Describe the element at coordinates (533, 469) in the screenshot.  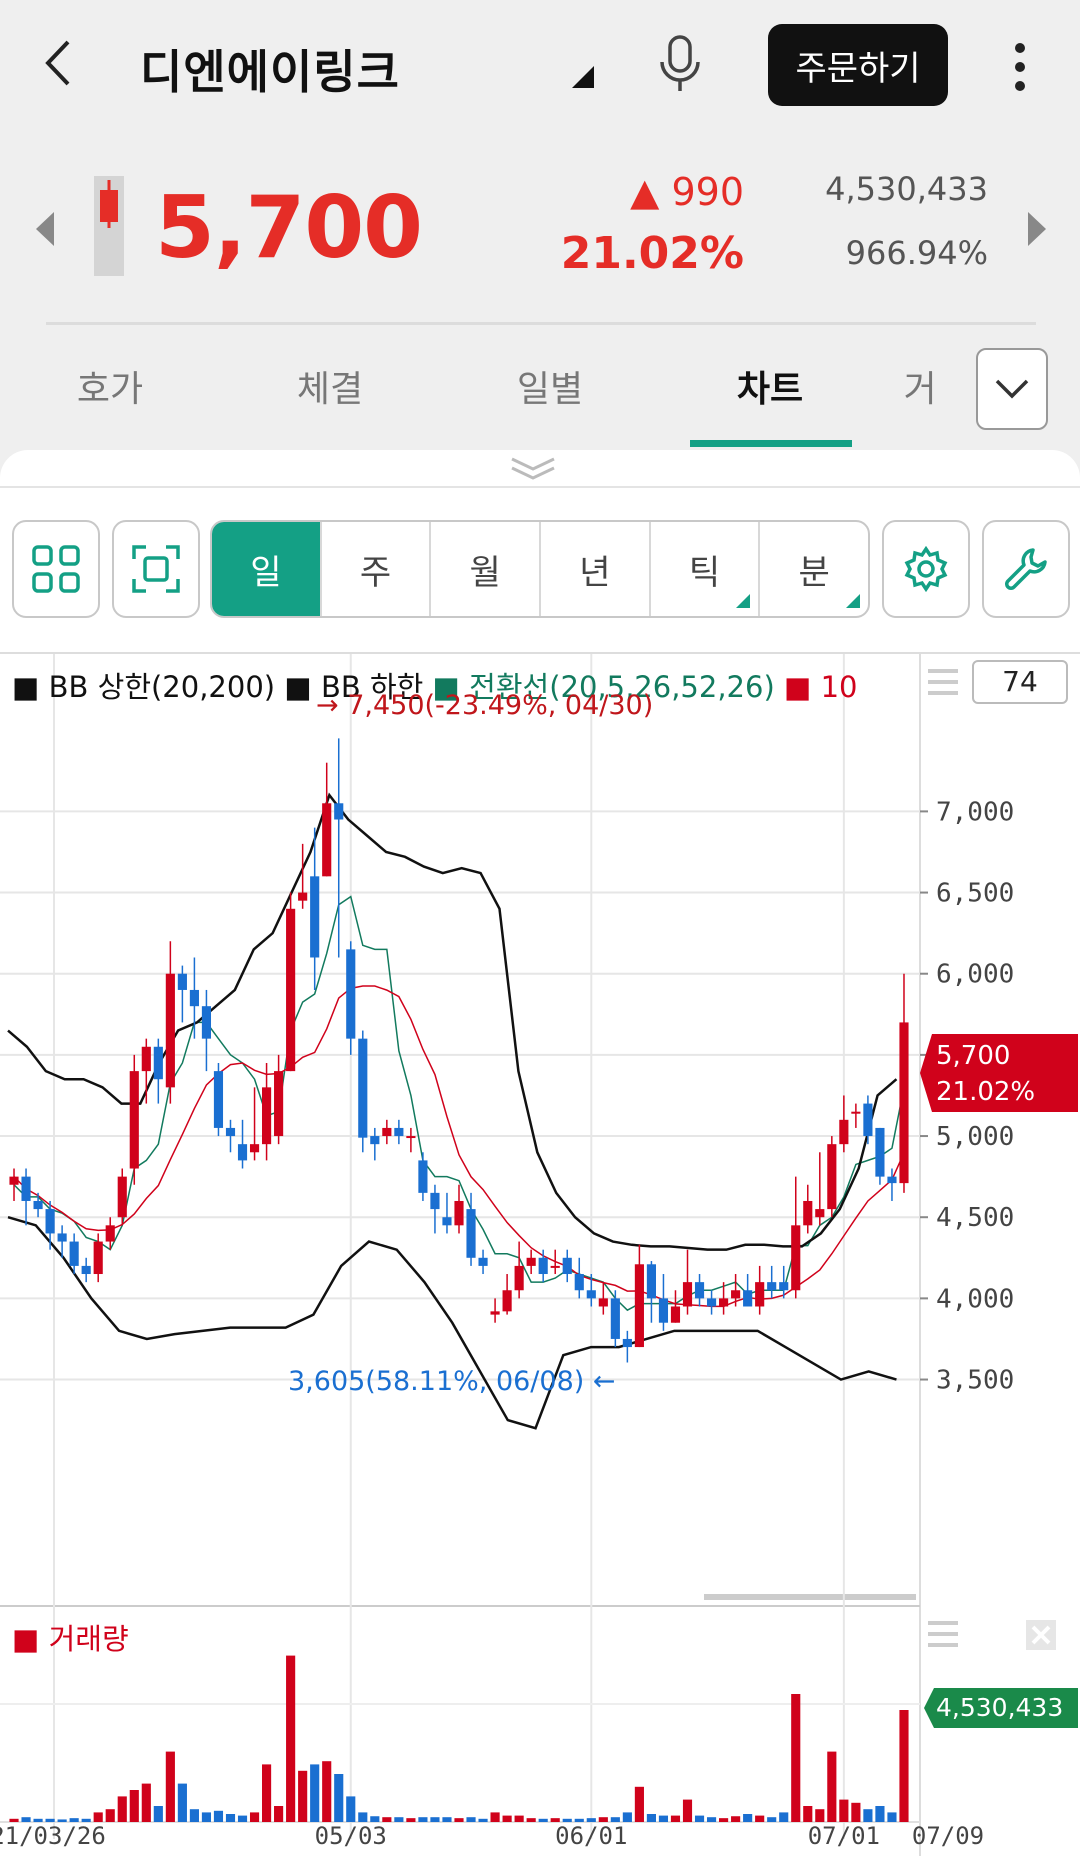
I see `sheet-handle-icon` at that location.